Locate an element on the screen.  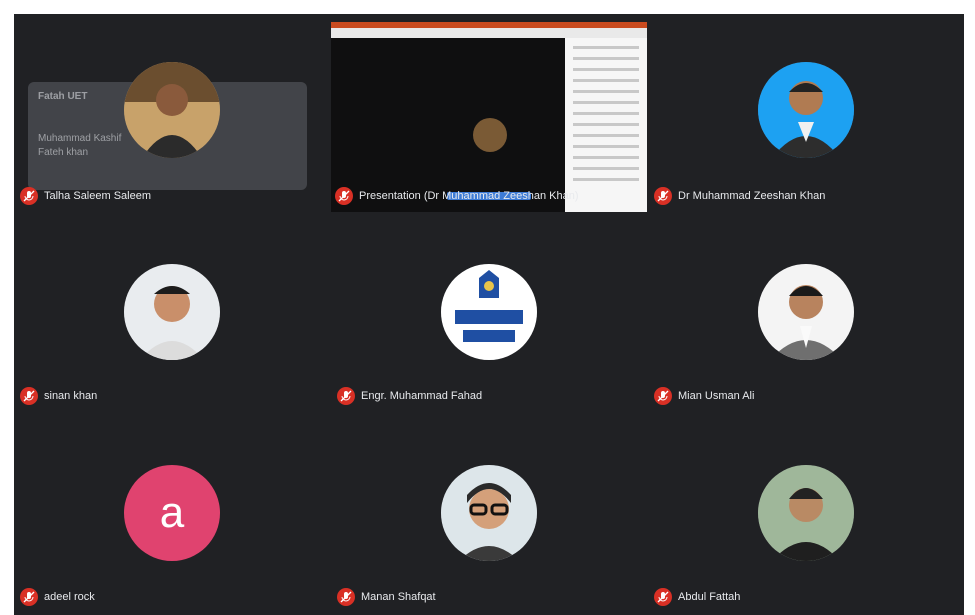
participant-tile: a adeel rock is located at coordinates (172, 515).